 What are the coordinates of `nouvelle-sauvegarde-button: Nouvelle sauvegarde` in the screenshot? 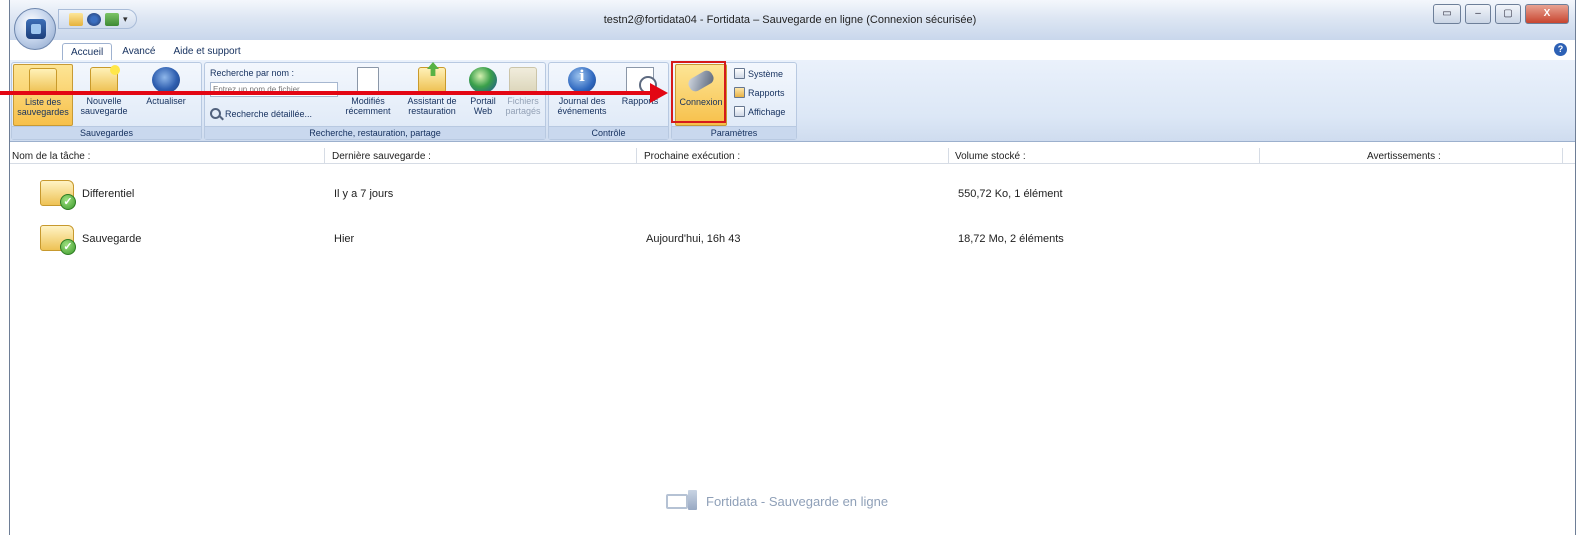 It's located at (104, 90).